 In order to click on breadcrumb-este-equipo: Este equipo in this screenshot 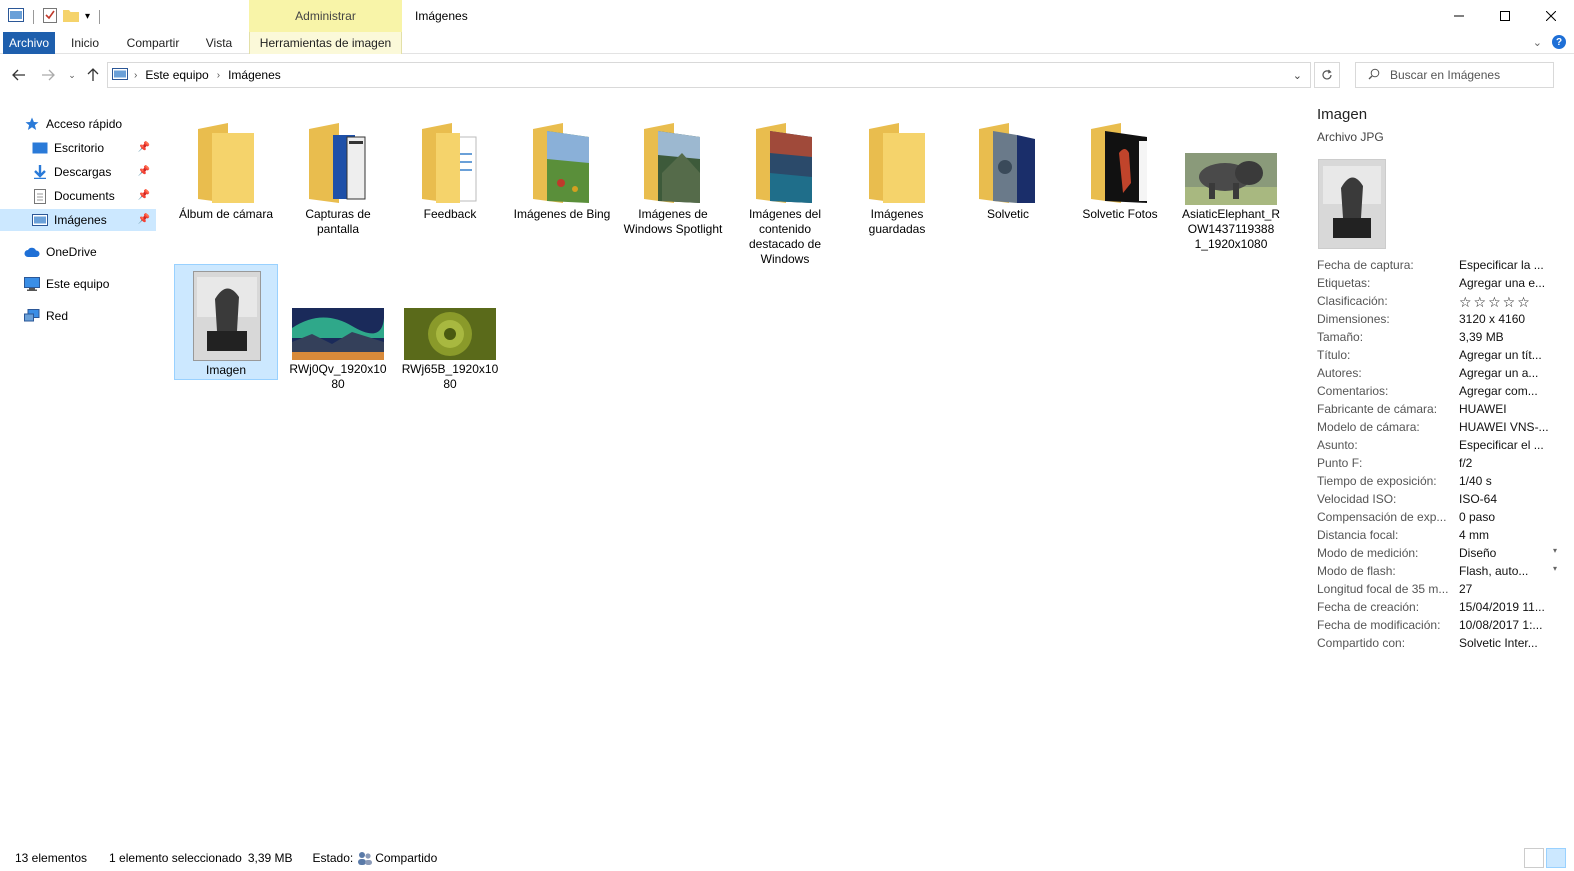, I will do `click(176, 75)`.